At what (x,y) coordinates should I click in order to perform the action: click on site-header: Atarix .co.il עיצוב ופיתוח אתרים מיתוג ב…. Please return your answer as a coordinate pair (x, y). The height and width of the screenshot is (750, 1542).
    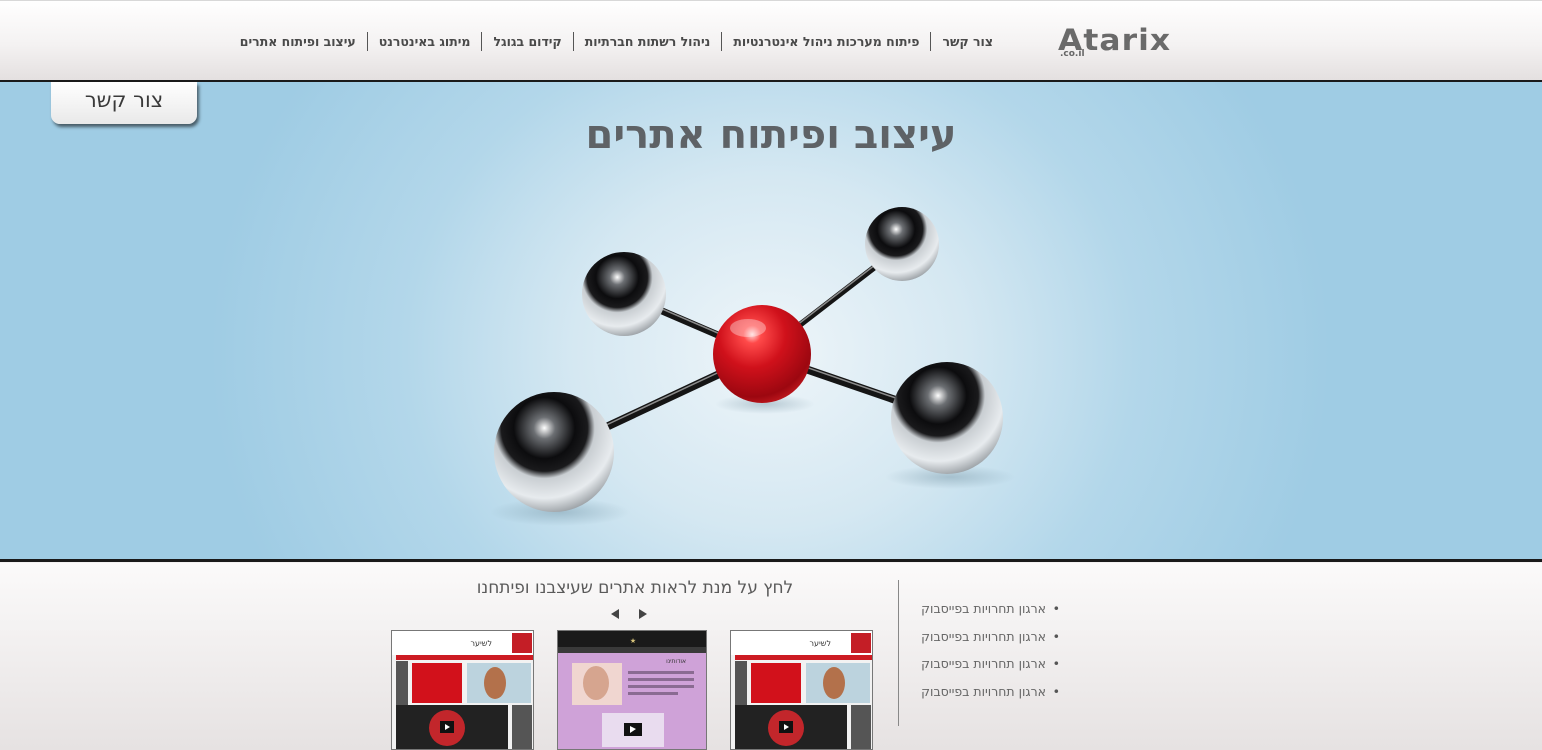
    Looking at the image, I should click on (771, 41).